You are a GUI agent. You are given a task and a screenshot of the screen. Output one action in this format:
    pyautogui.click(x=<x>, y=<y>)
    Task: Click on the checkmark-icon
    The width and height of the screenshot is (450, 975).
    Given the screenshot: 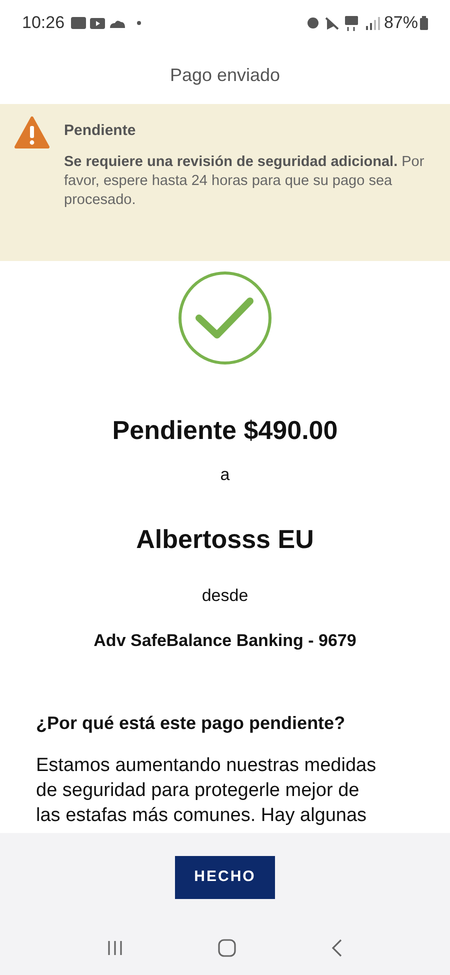 What is the action you would take?
    pyautogui.click(x=225, y=318)
    